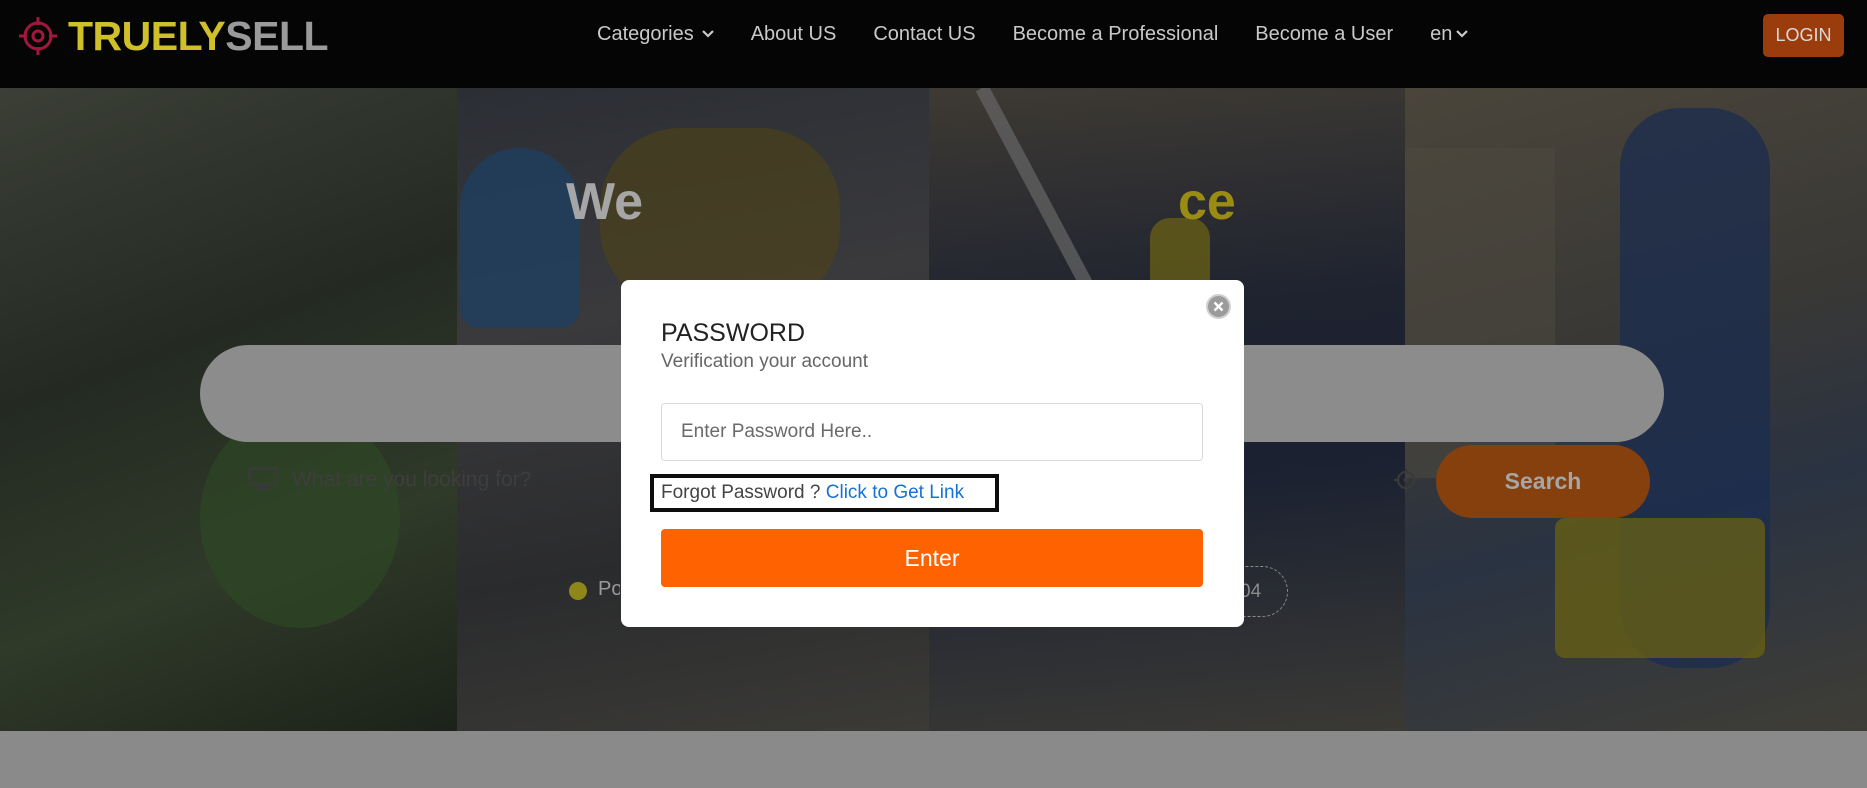 The image size is (1867, 788). I want to click on nav-item-label: Categories, so click(645, 33).